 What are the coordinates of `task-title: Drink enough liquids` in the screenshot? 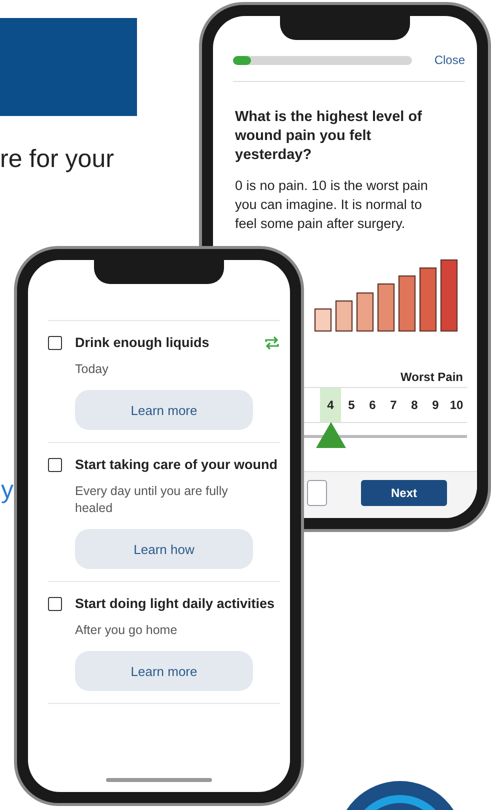 It's located at (142, 343).